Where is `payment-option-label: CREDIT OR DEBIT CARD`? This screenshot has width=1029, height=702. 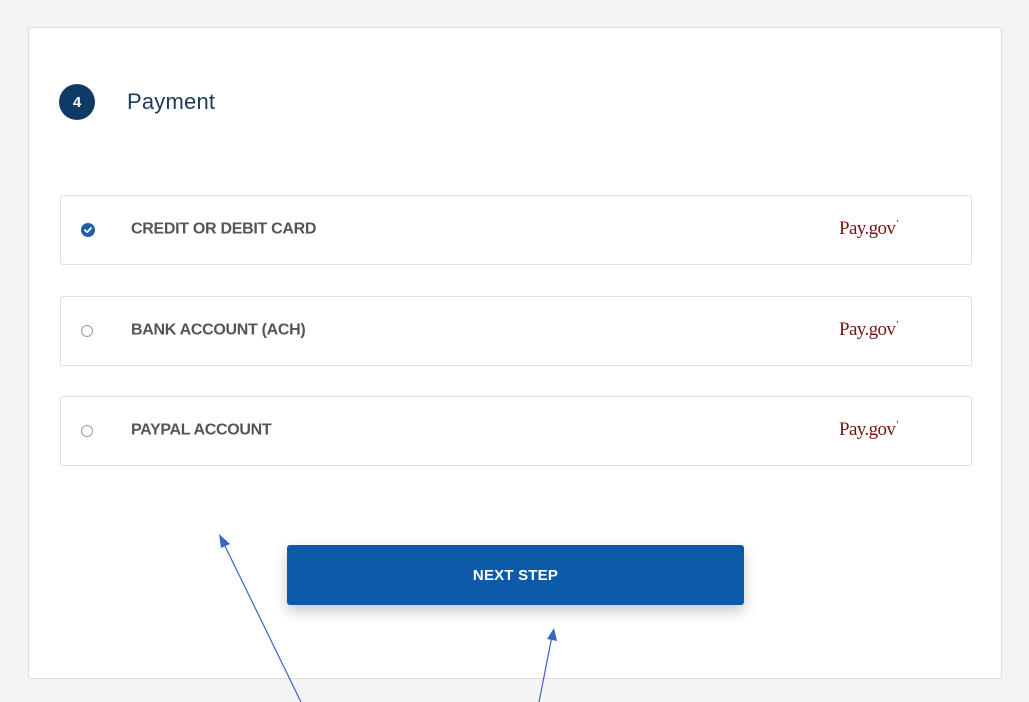
payment-option-label: CREDIT OR DEBIT CARD is located at coordinates (224, 229).